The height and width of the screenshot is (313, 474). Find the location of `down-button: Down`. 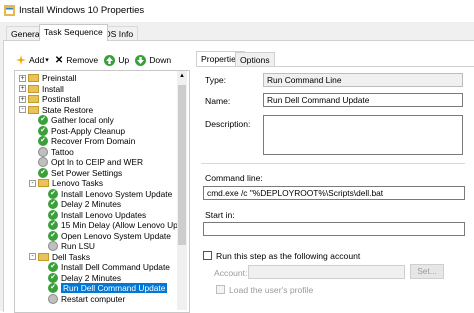

down-button: Down is located at coordinates (153, 60).